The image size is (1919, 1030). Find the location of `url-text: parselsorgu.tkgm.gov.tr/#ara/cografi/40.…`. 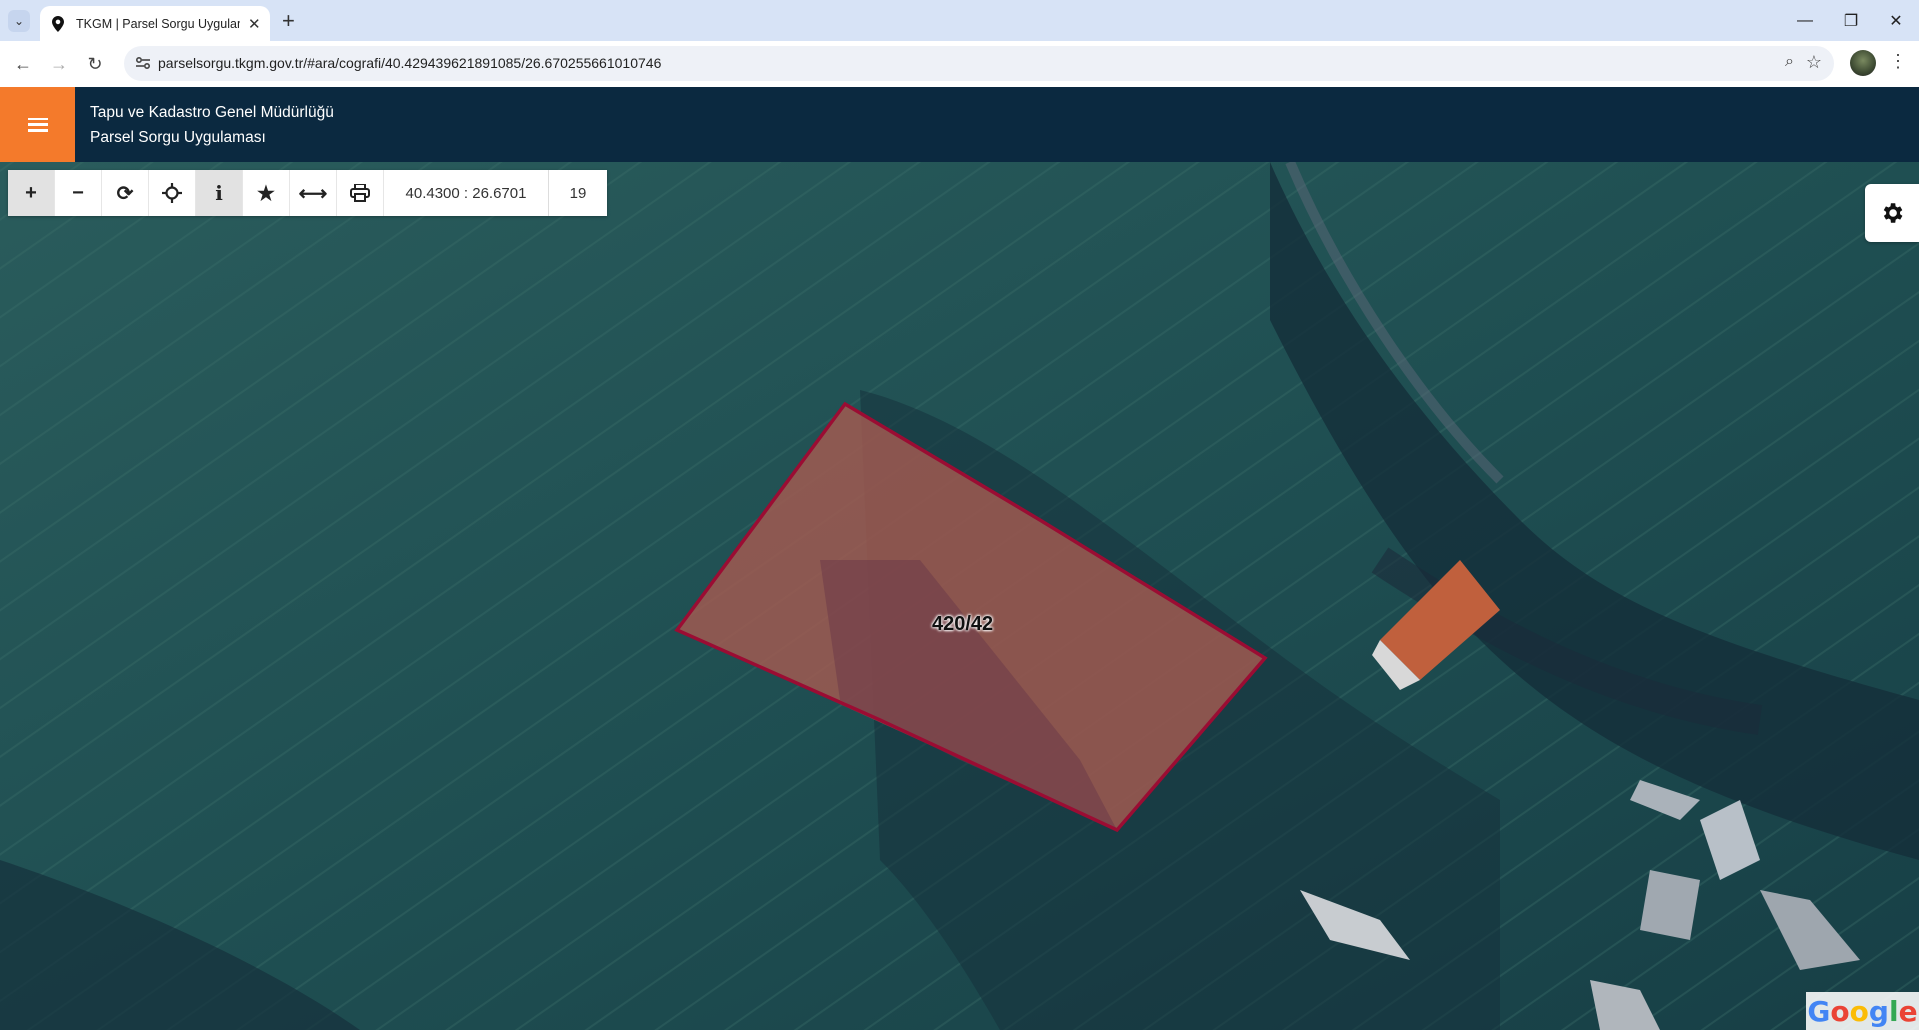

url-text: parselsorgu.tkgm.gov.tr/#ara/cografi/40.… is located at coordinates (410, 63).